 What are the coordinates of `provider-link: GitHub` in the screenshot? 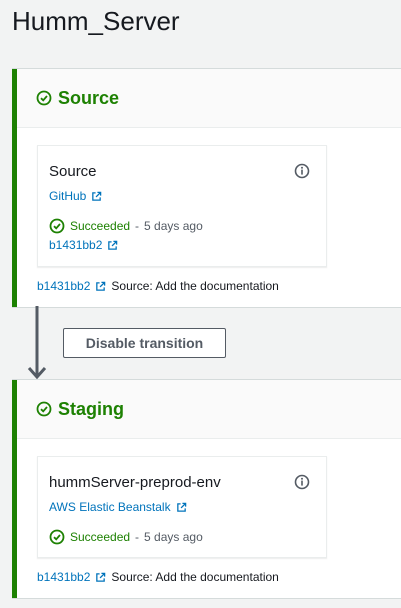 It's located at (75, 196).